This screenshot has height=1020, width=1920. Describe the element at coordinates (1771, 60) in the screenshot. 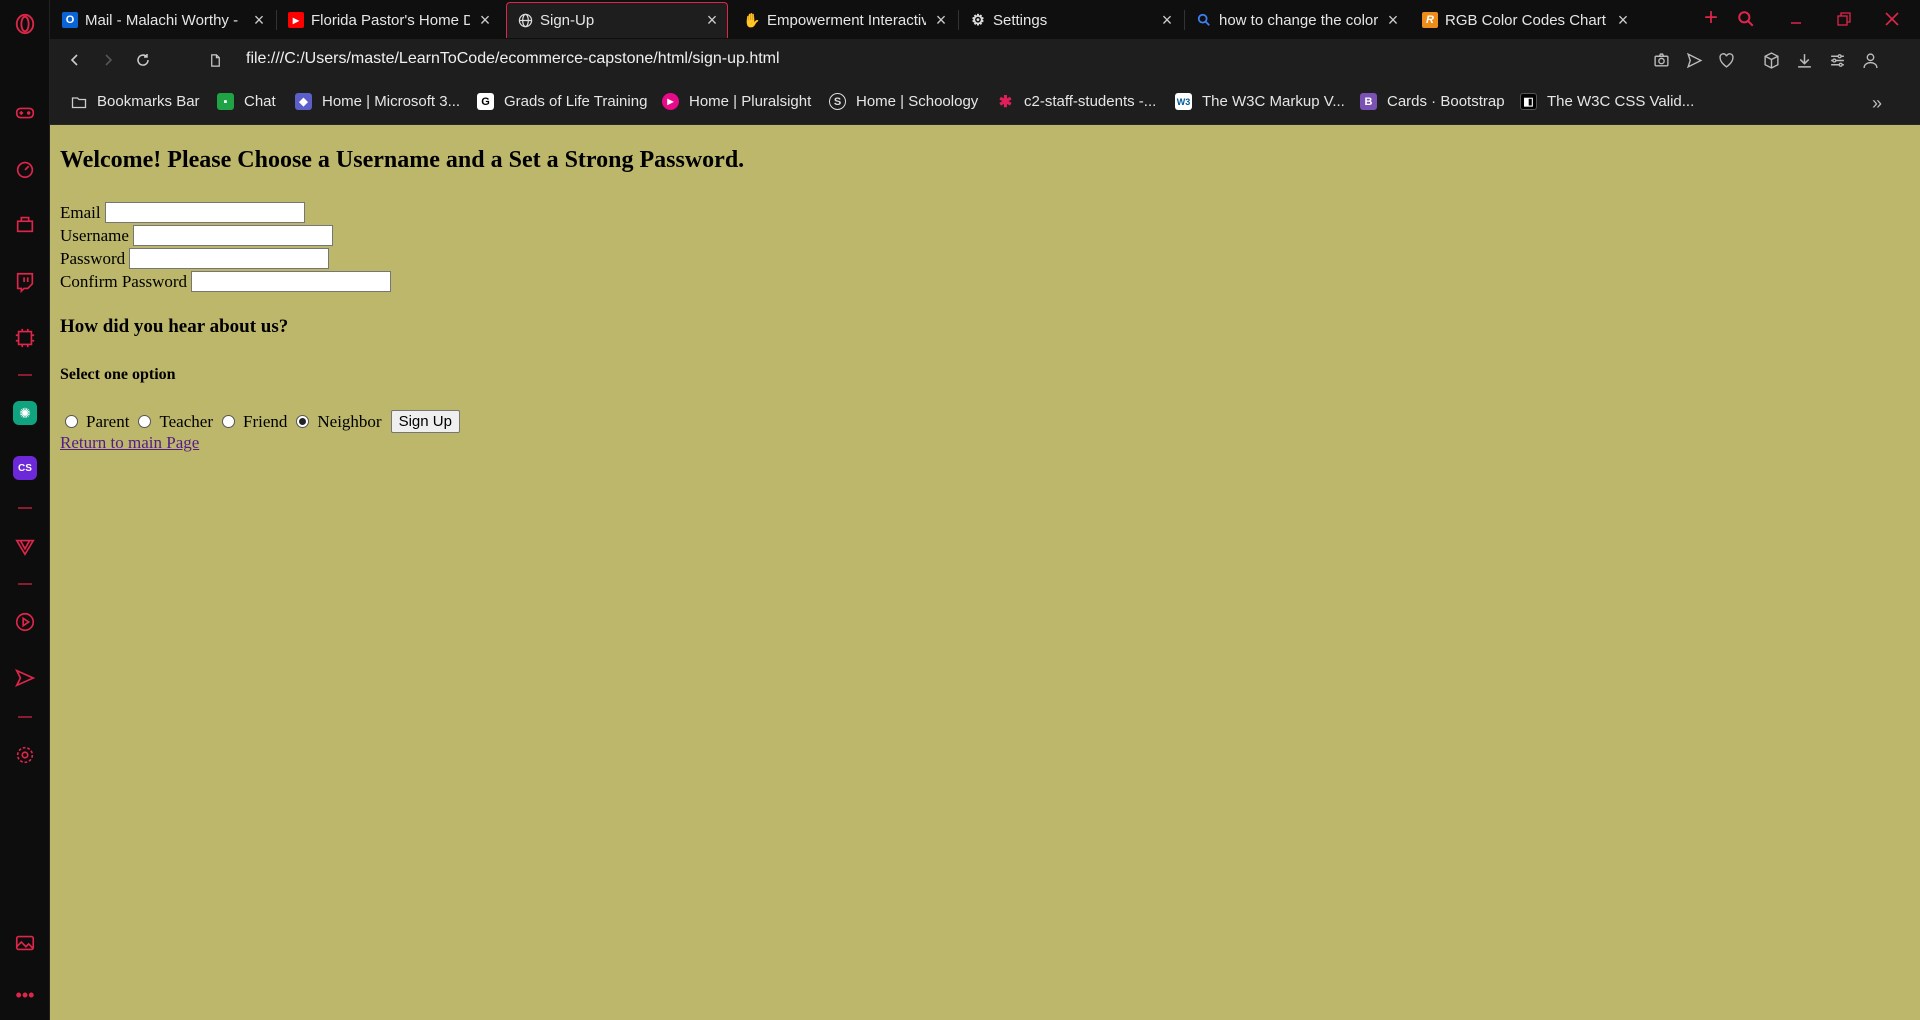

I see `cube-icon` at that location.